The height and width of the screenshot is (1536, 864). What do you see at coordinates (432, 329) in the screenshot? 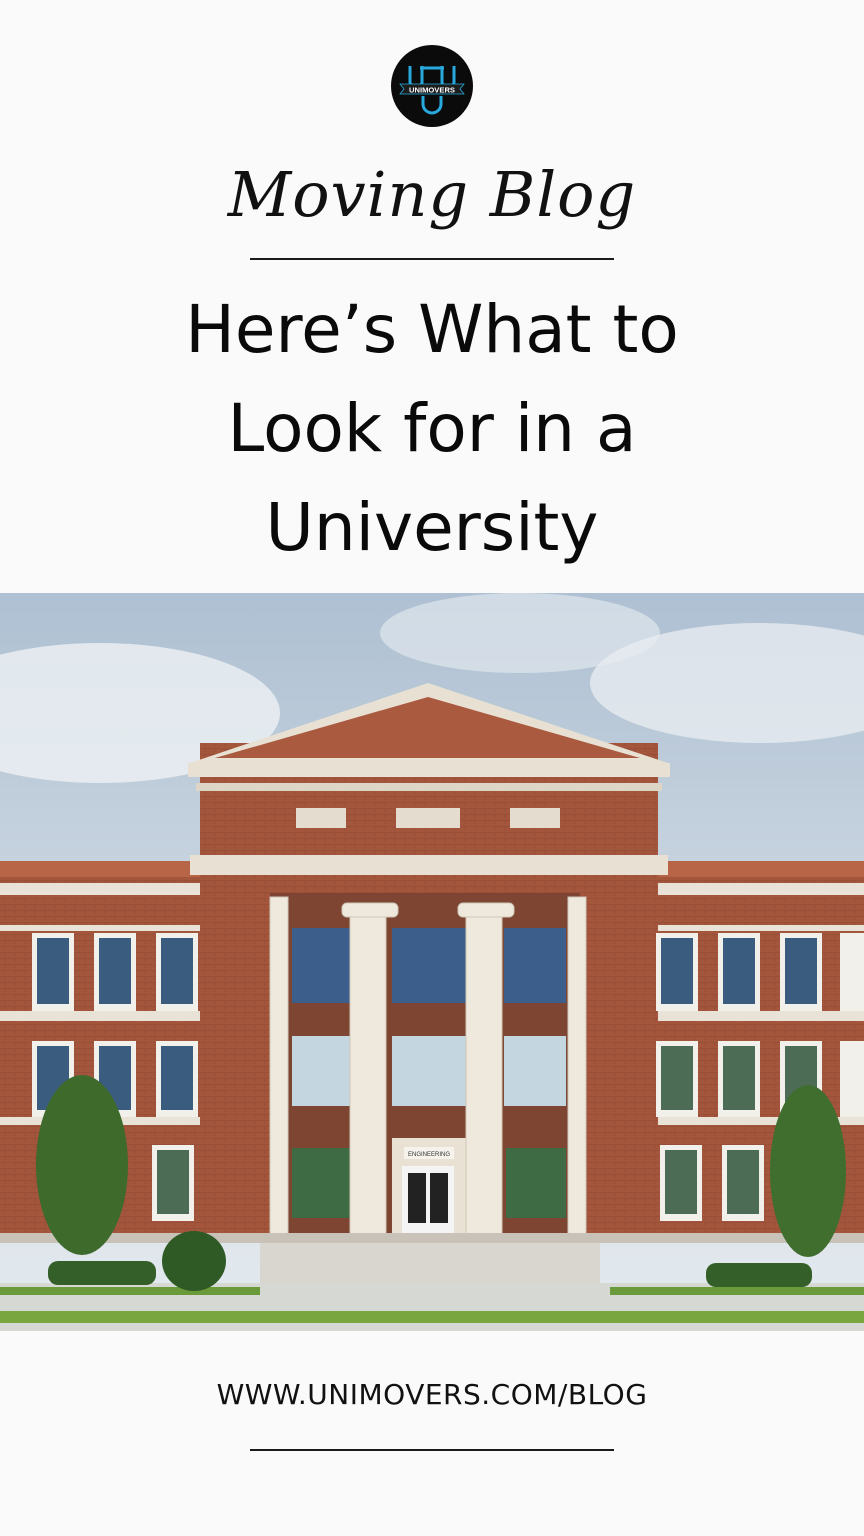
I see `title-line-1: Here’s What to` at bounding box center [432, 329].